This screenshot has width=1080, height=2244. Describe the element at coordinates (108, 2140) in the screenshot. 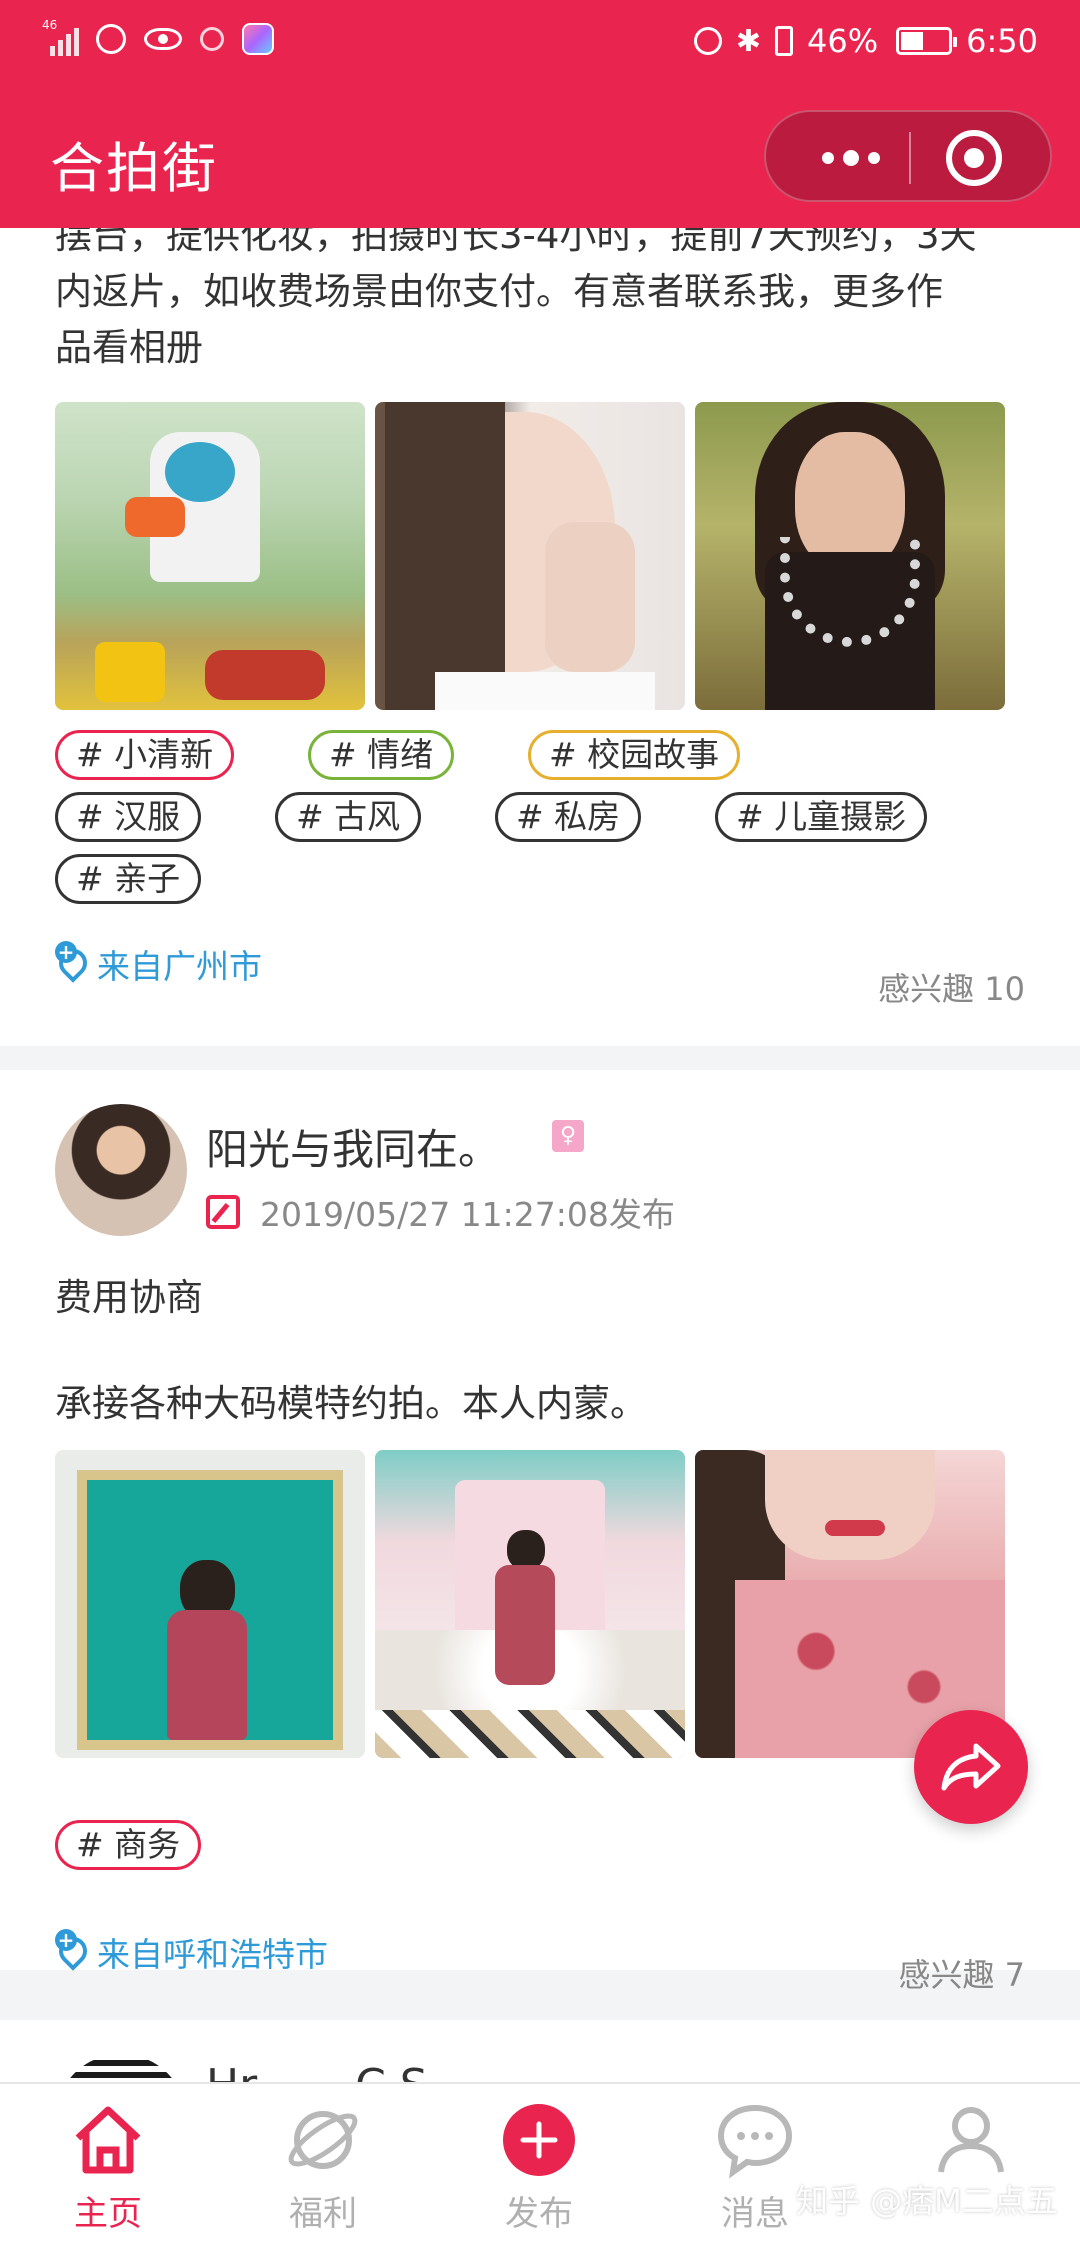

I see `home-icon` at that location.